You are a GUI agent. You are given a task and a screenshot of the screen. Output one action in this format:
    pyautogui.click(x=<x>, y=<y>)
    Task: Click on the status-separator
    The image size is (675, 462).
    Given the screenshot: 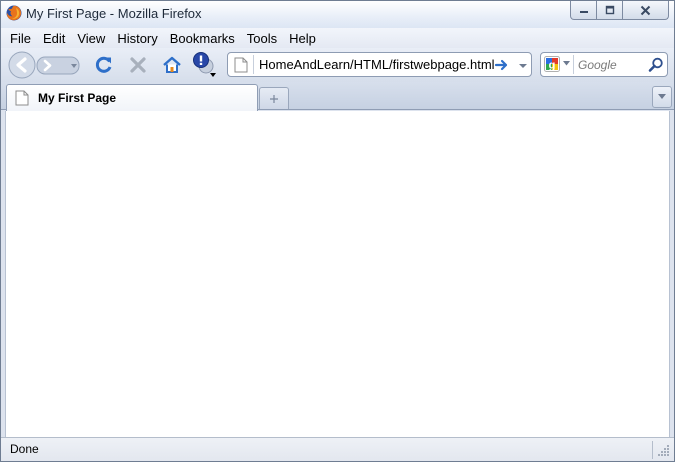 What is the action you would take?
    pyautogui.click(x=652, y=450)
    